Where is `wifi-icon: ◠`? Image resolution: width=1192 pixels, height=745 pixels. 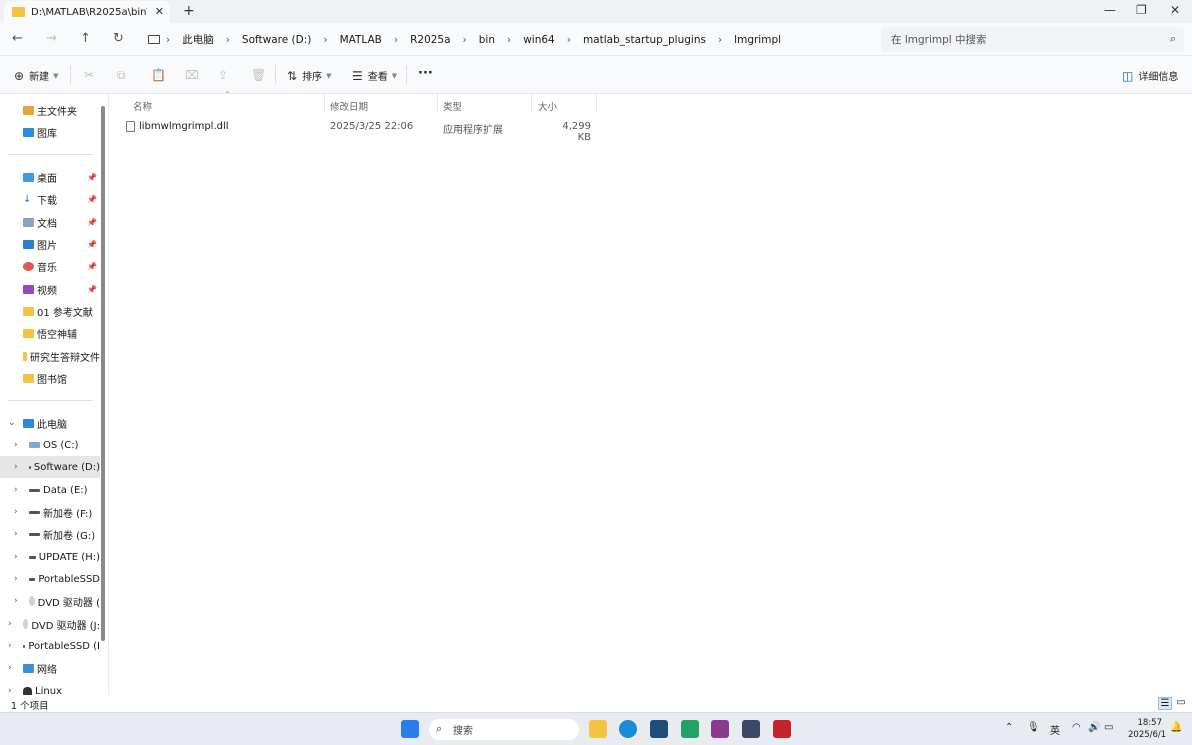
wifi-icon: ◠ is located at coordinates (1076, 727).